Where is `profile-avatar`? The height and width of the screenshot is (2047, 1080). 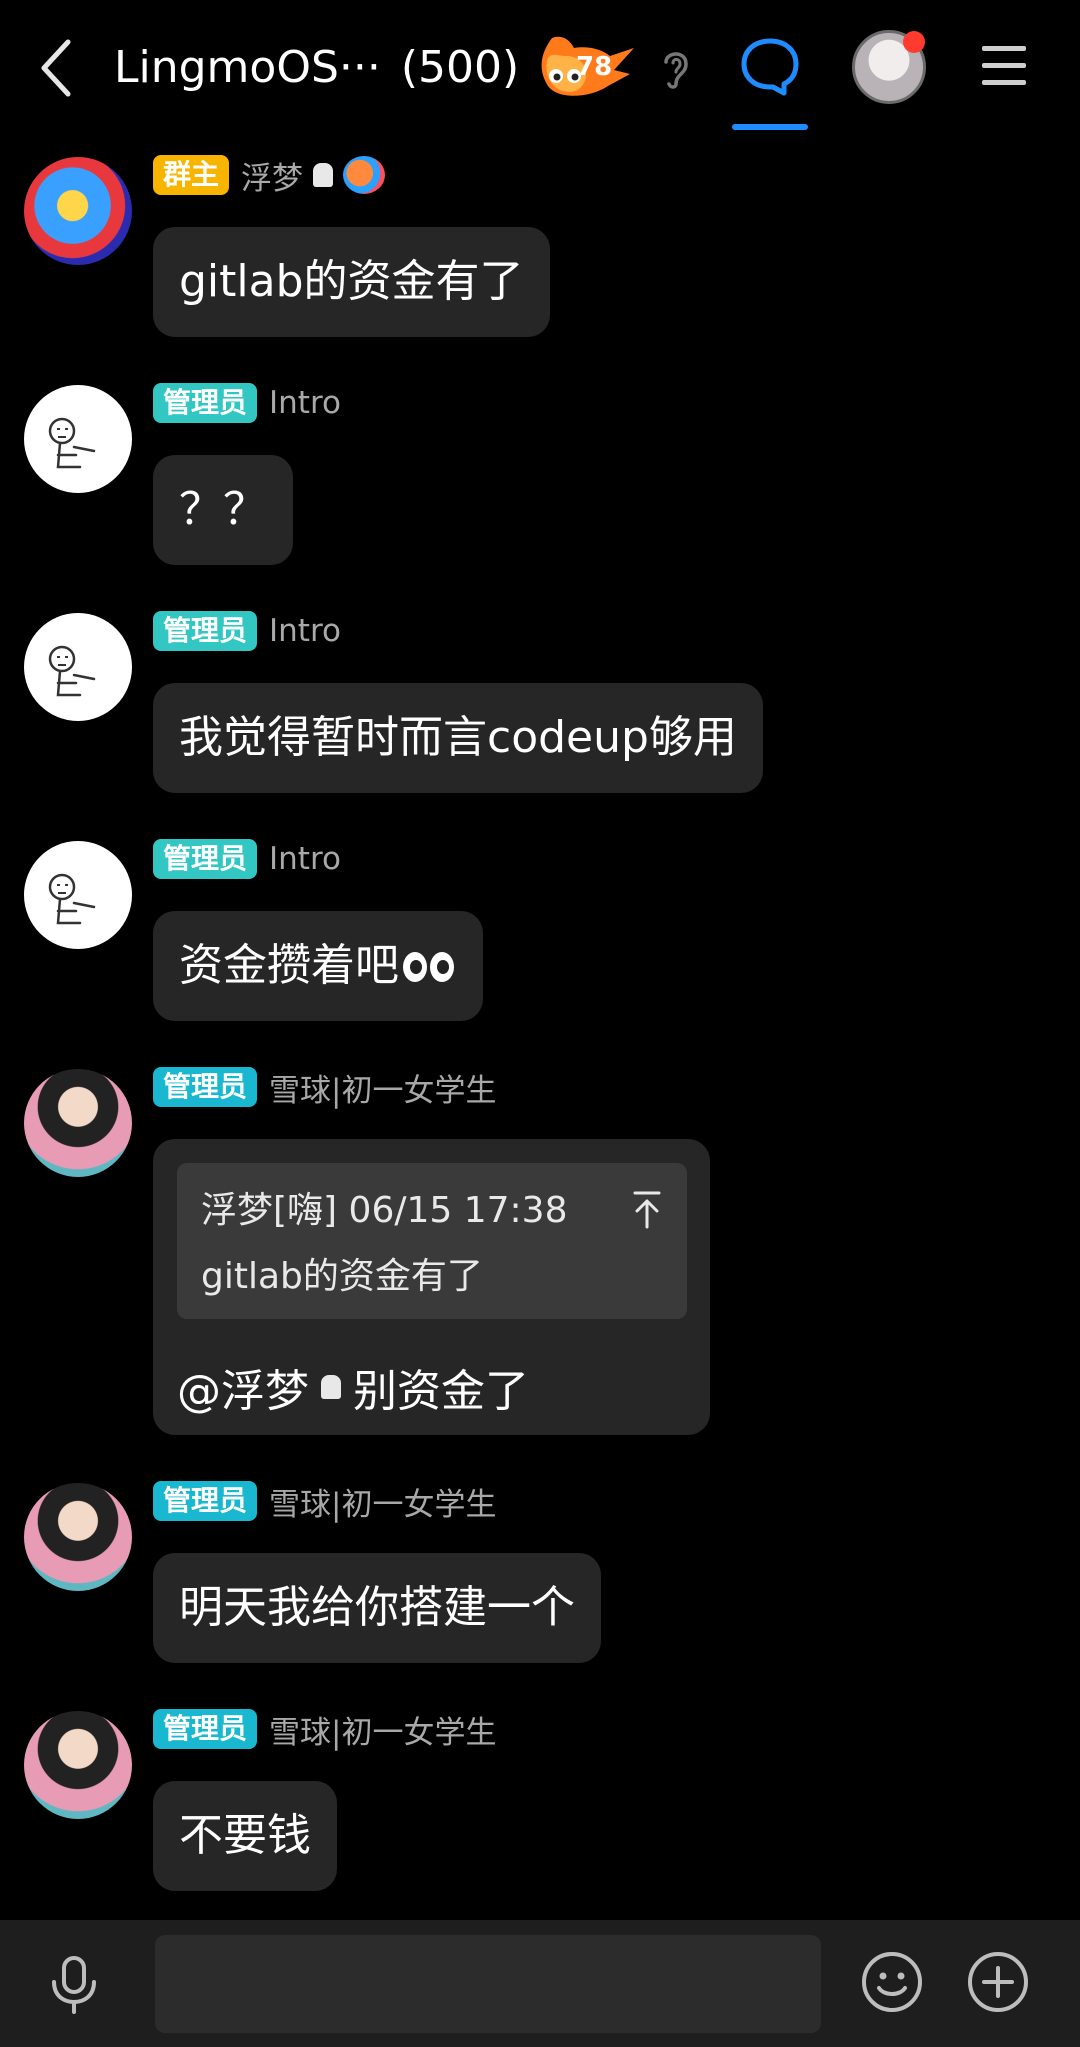
profile-avatar is located at coordinates (889, 67).